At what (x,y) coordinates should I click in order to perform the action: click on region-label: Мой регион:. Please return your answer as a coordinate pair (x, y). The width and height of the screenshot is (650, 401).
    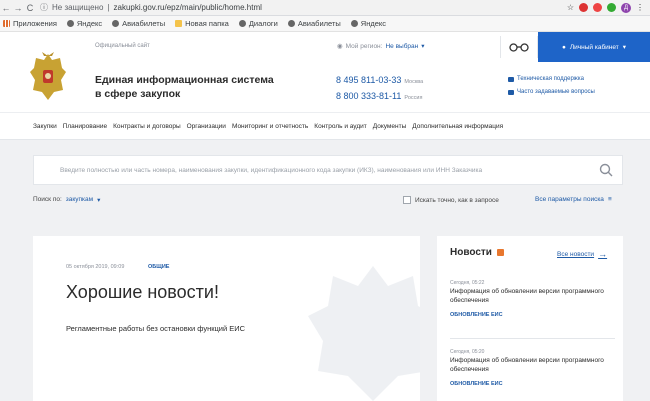
    Looking at the image, I should click on (364, 46).